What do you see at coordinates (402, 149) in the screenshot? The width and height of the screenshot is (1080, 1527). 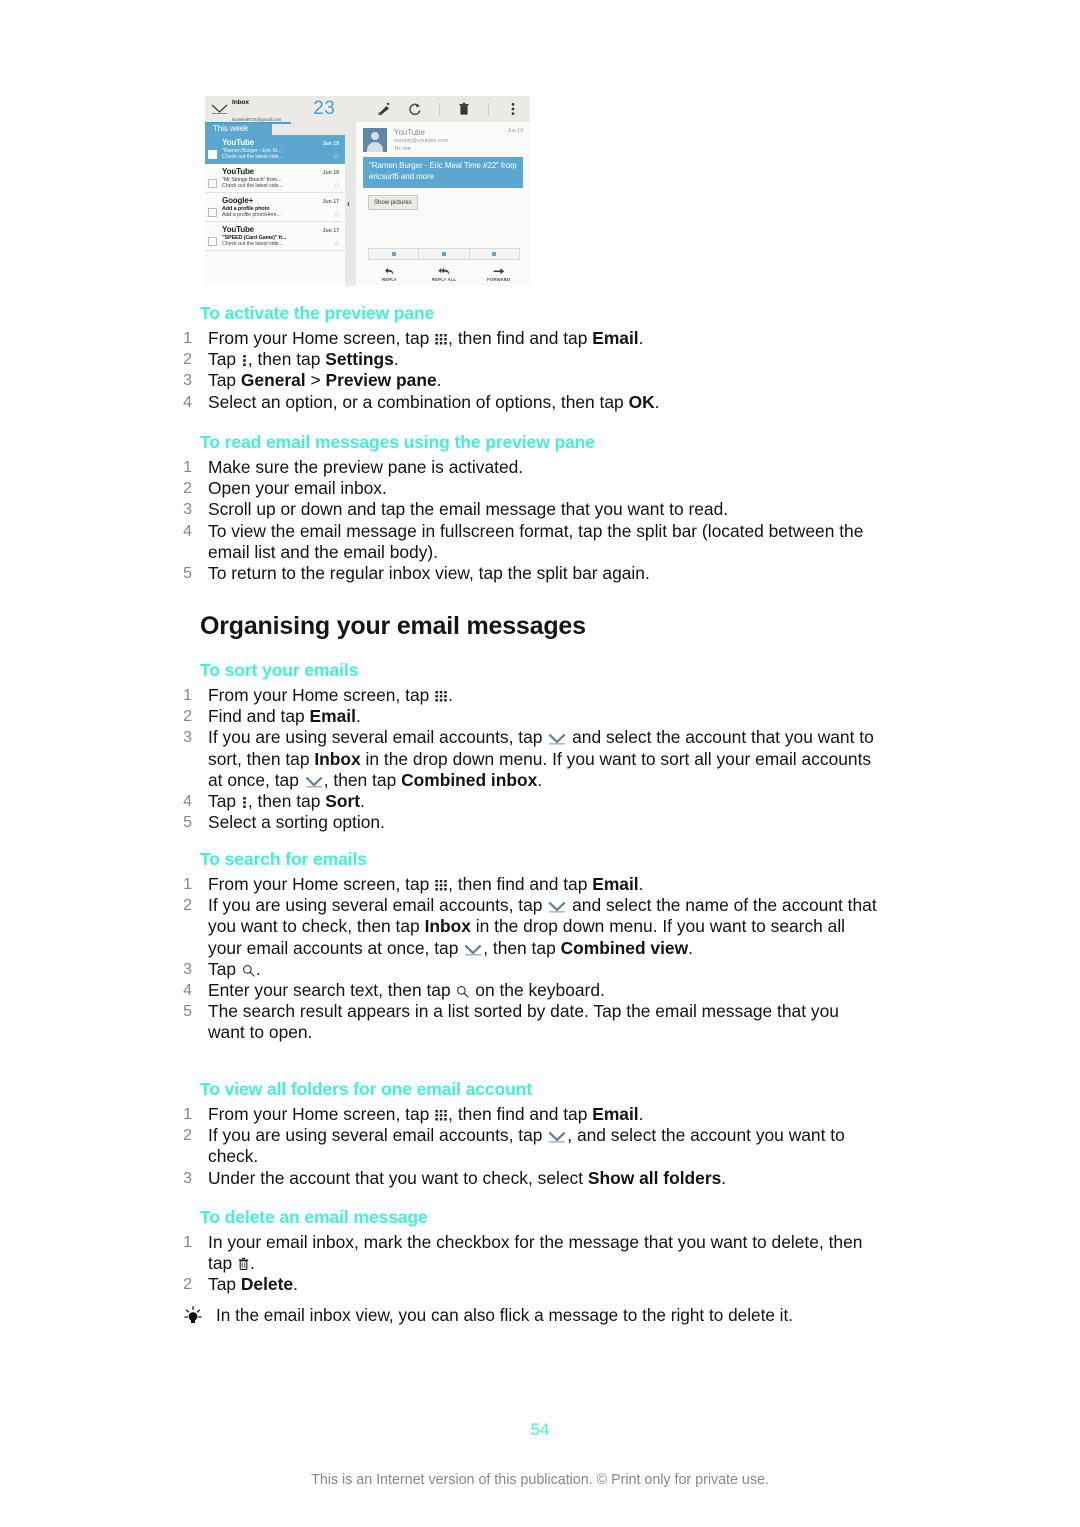 I see `preview-recipient: To: me` at bounding box center [402, 149].